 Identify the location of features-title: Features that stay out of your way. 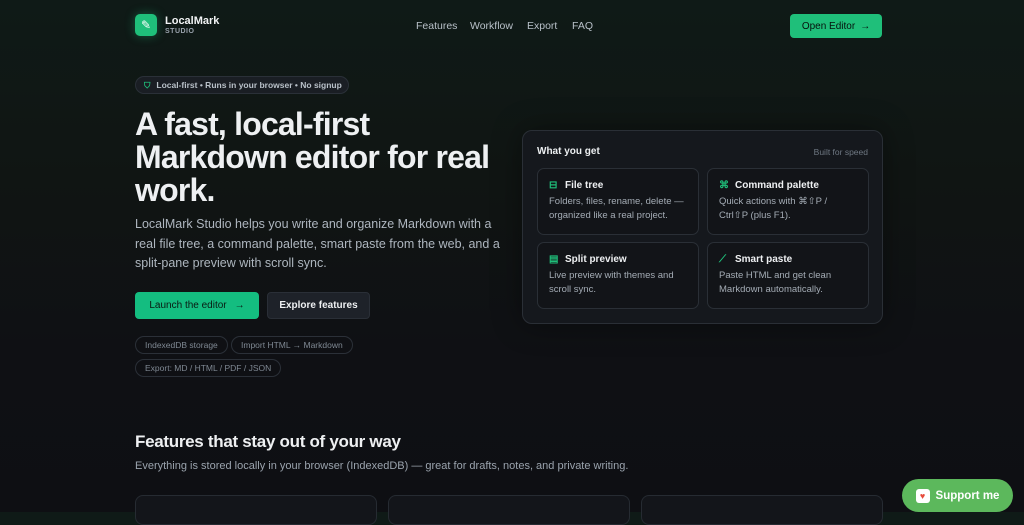
(268, 441).